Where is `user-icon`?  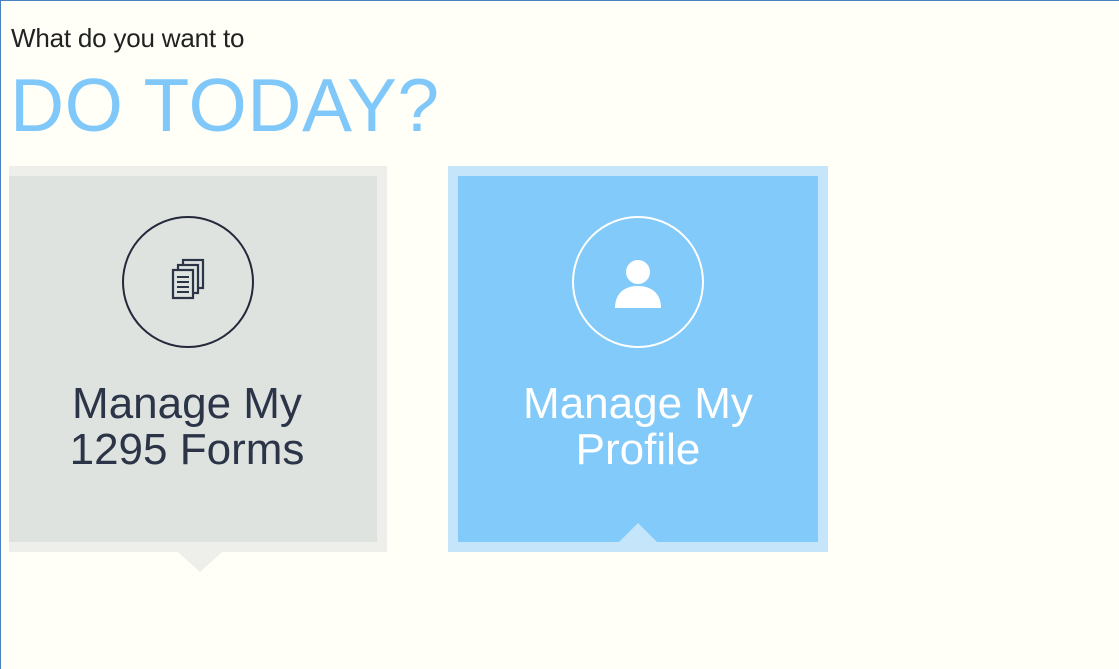
user-icon is located at coordinates (638, 284).